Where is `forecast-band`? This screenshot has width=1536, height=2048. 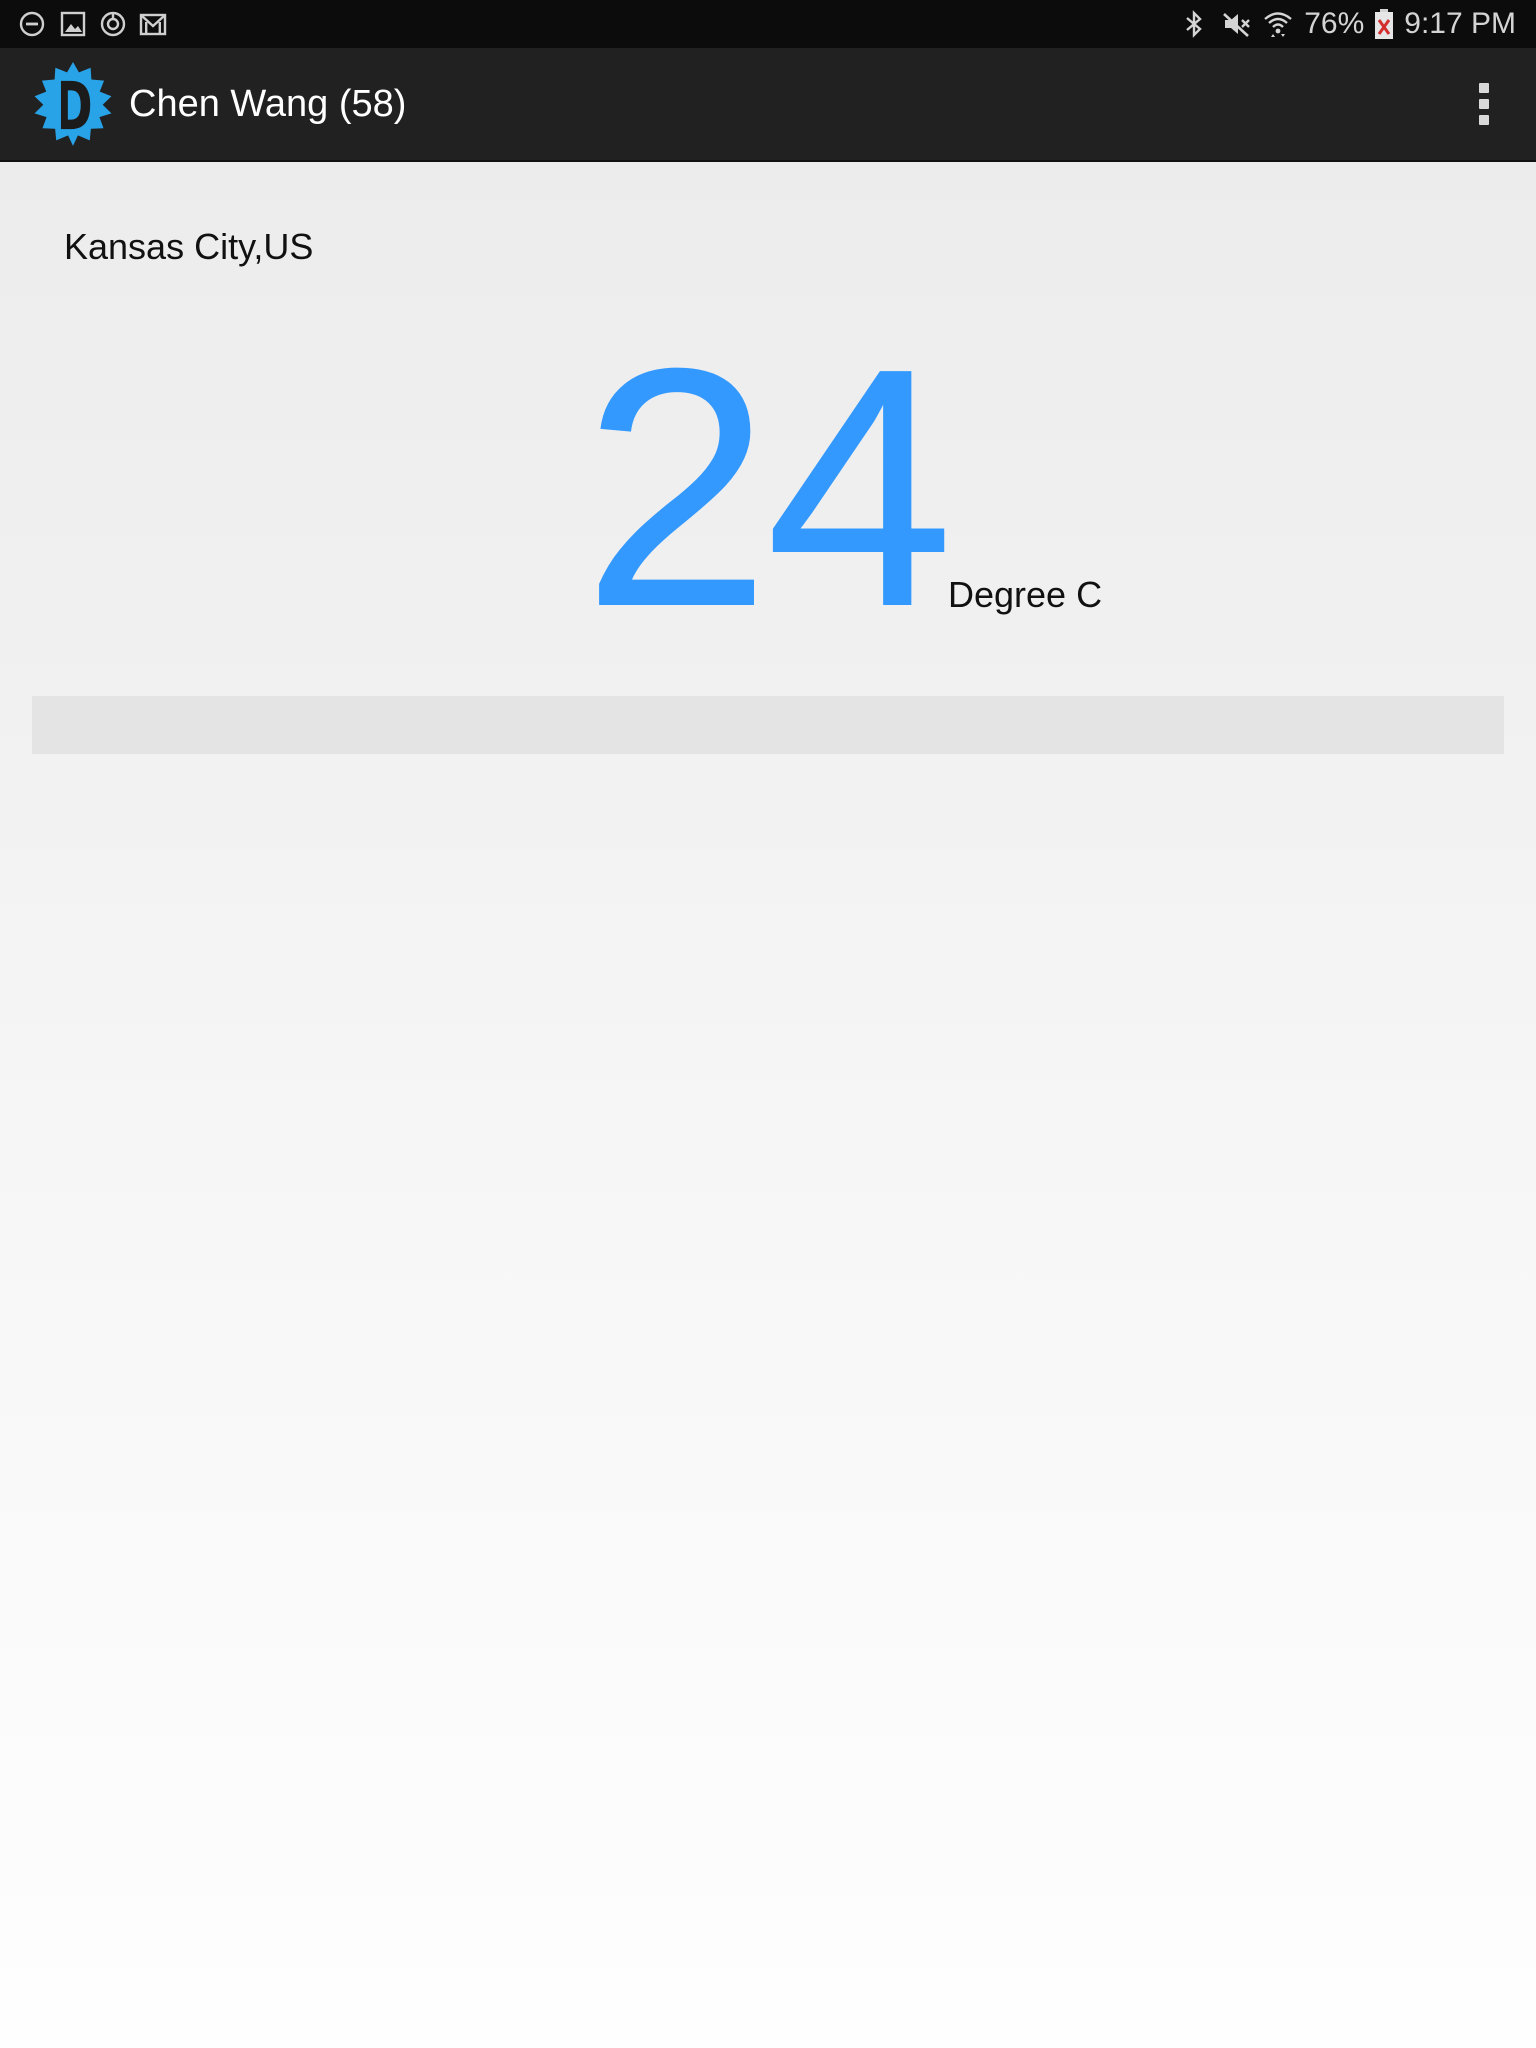 forecast-band is located at coordinates (768, 725).